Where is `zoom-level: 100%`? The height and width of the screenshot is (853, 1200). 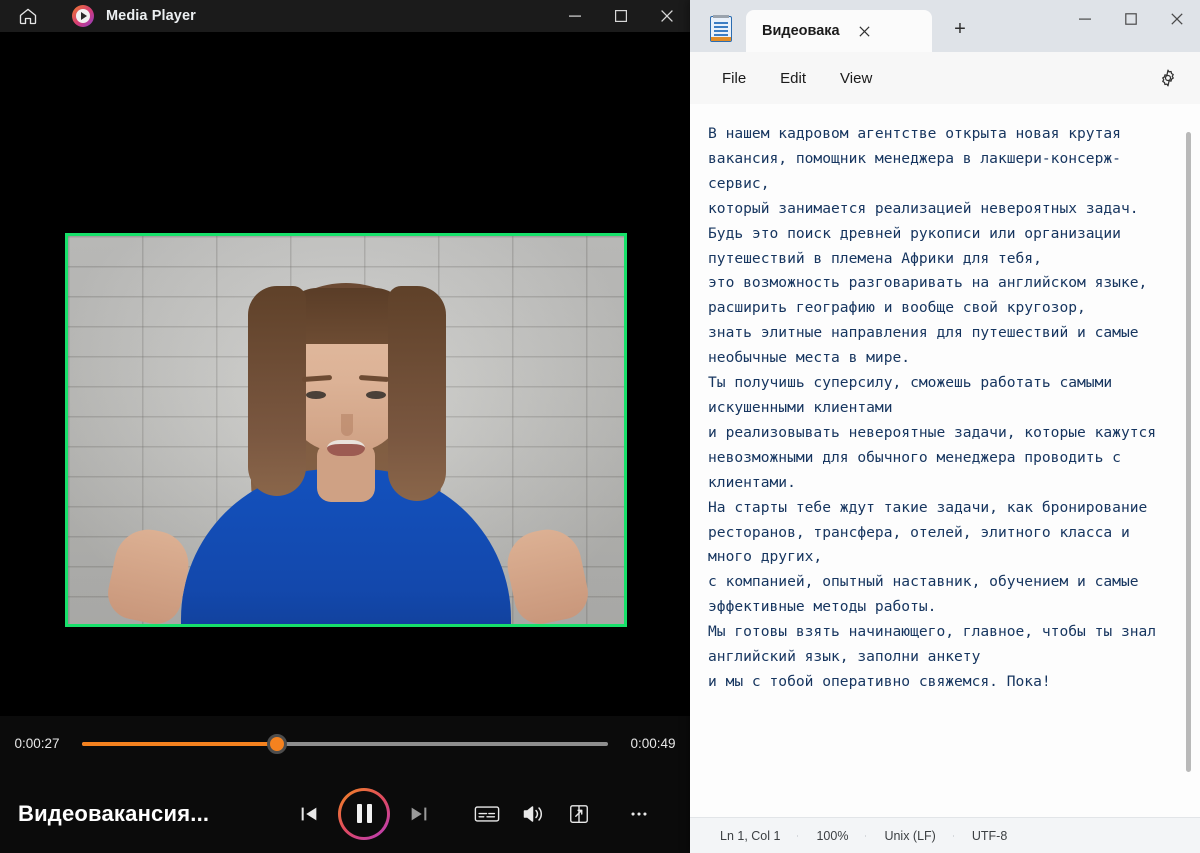
zoom-level: 100% is located at coordinates (832, 836).